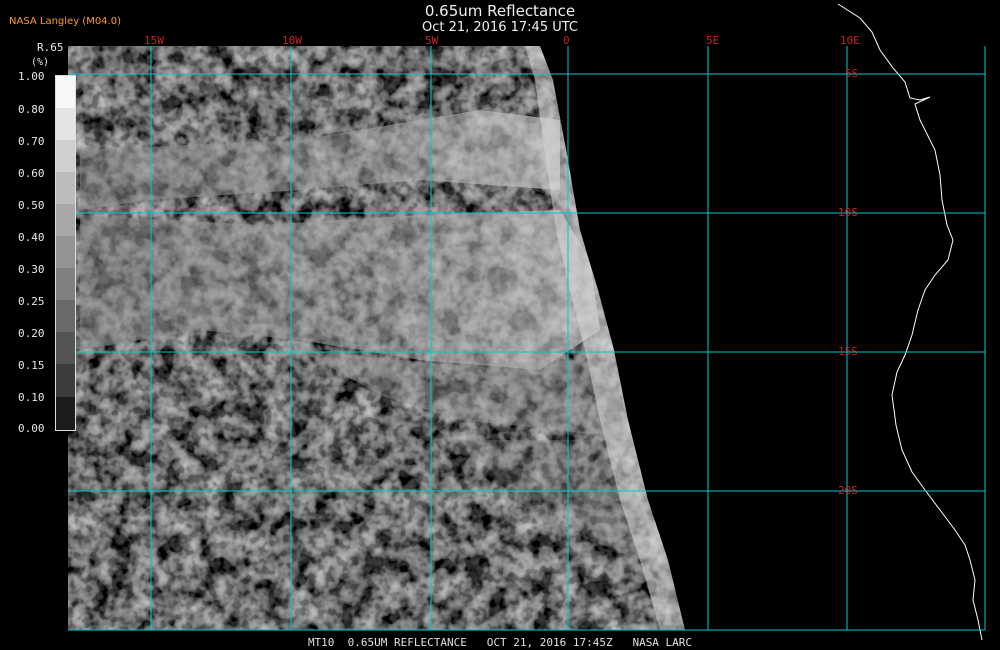 This screenshot has width=1000, height=650. Describe the element at coordinates (31, 76) in the screenshot. I see `colorbar-tick: 1.00` at that location.